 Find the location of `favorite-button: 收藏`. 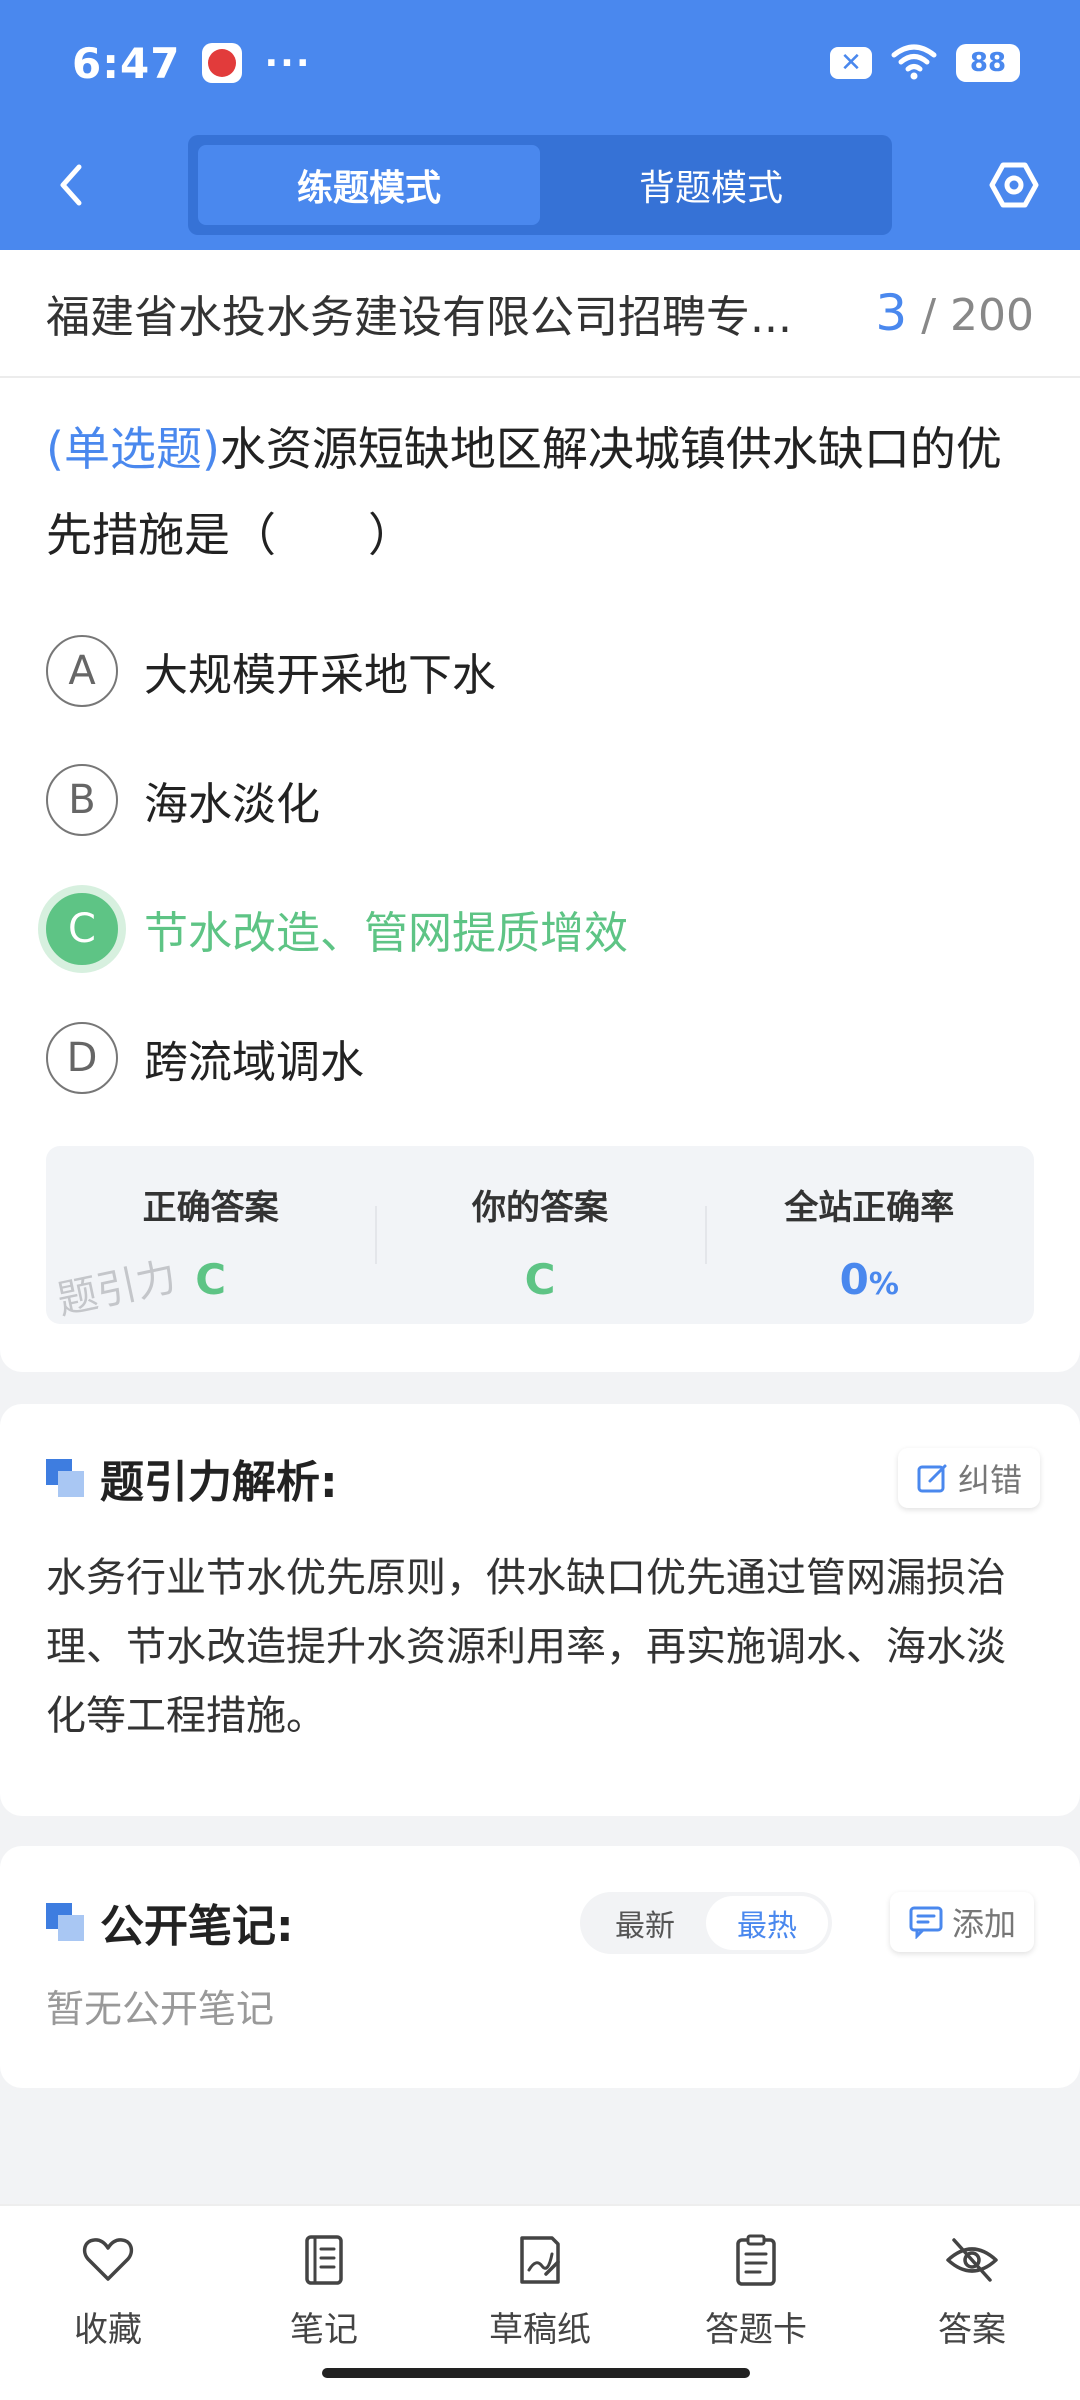

favorite-button: 收藏 is located at coordinates (108, 2303).